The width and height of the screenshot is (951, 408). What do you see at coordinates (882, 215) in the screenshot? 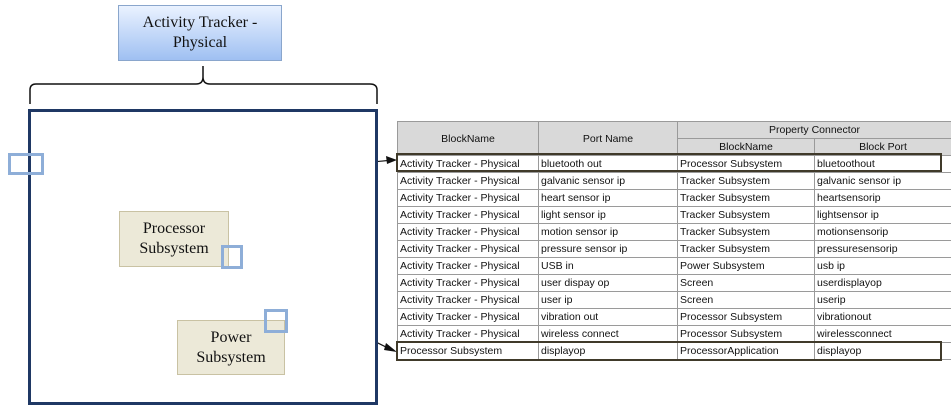
I see `table-cell: lightsensor ip` at bounding box center [882, 215].